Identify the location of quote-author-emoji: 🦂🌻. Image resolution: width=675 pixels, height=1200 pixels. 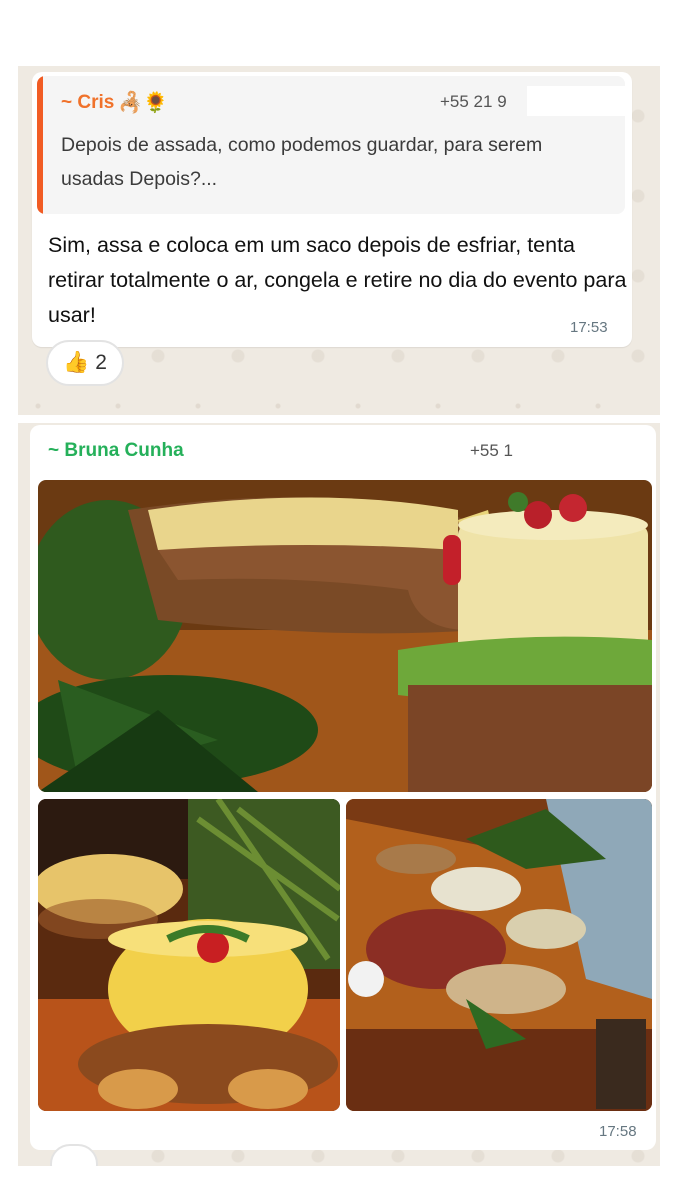
(143, 103).